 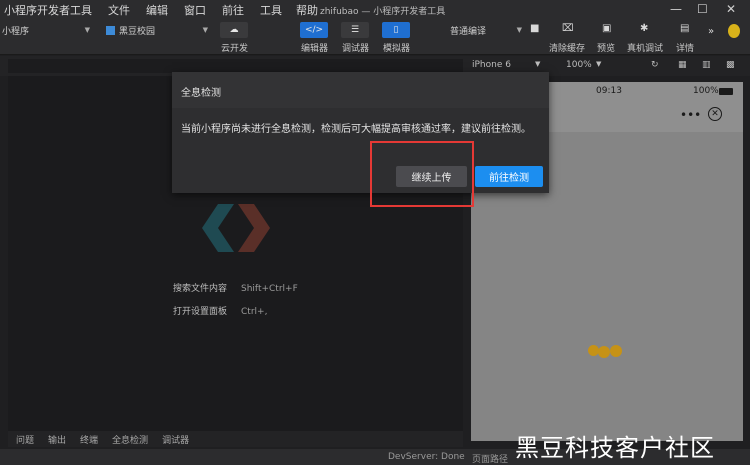 I want to click on details-icon: ▤, so click(x=684, y=28).